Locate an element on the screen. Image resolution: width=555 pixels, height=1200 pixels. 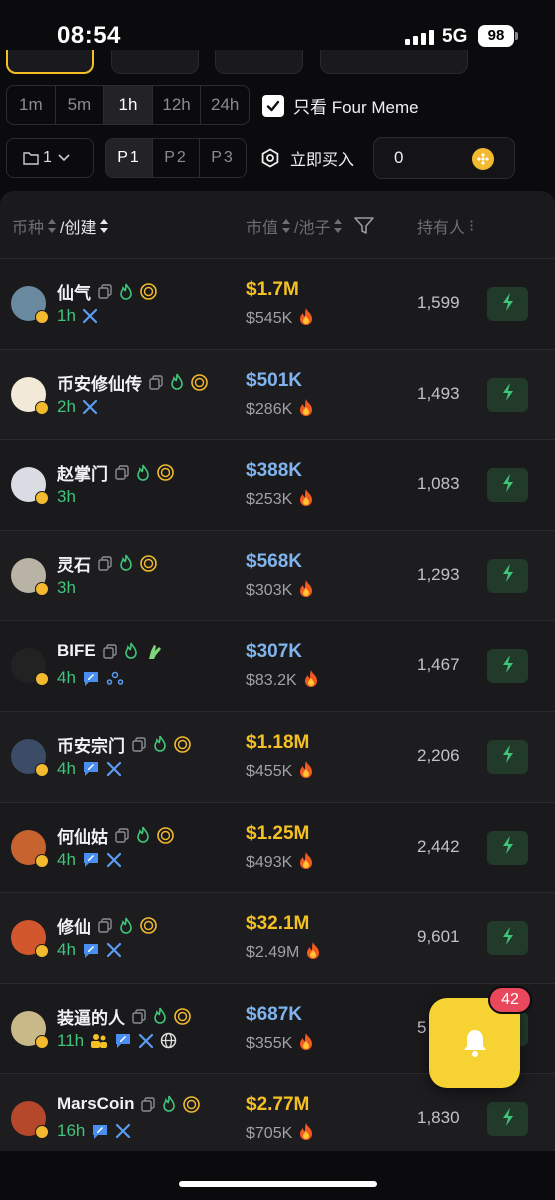
pray-icon is located at coordinates (154, 651).